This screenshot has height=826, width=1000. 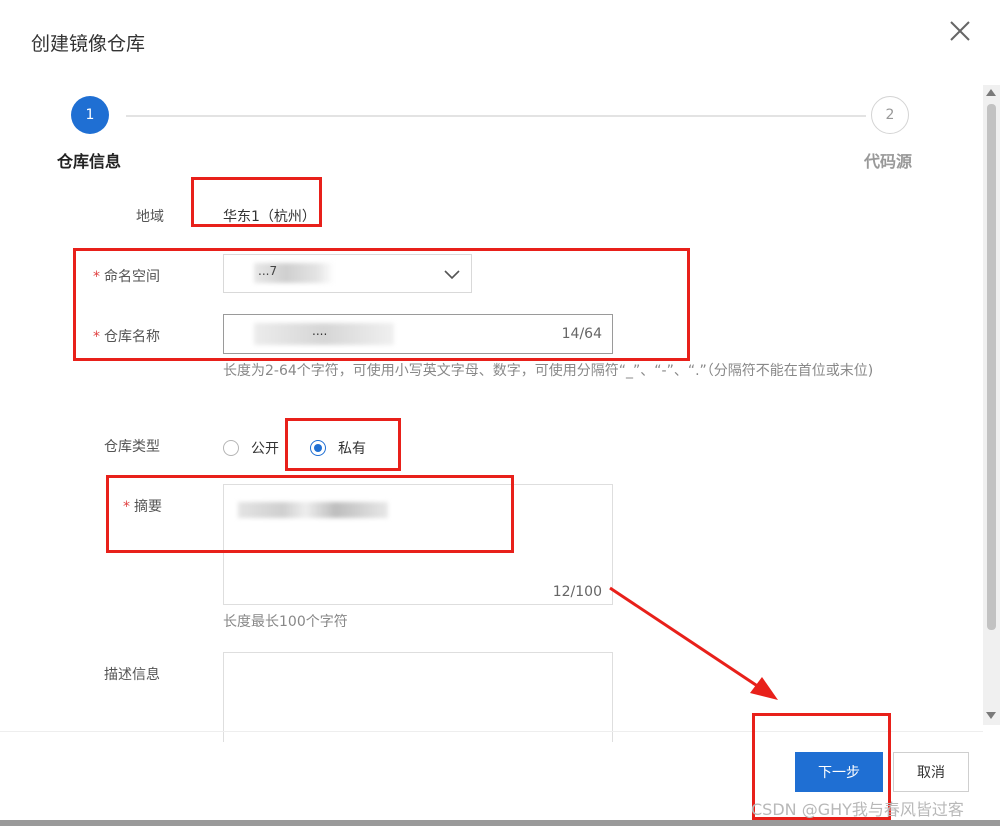 What do you see at coordinates (343, 444) in the screenshot?
I see `annotation-box-private` at bounding box center [343, 444].